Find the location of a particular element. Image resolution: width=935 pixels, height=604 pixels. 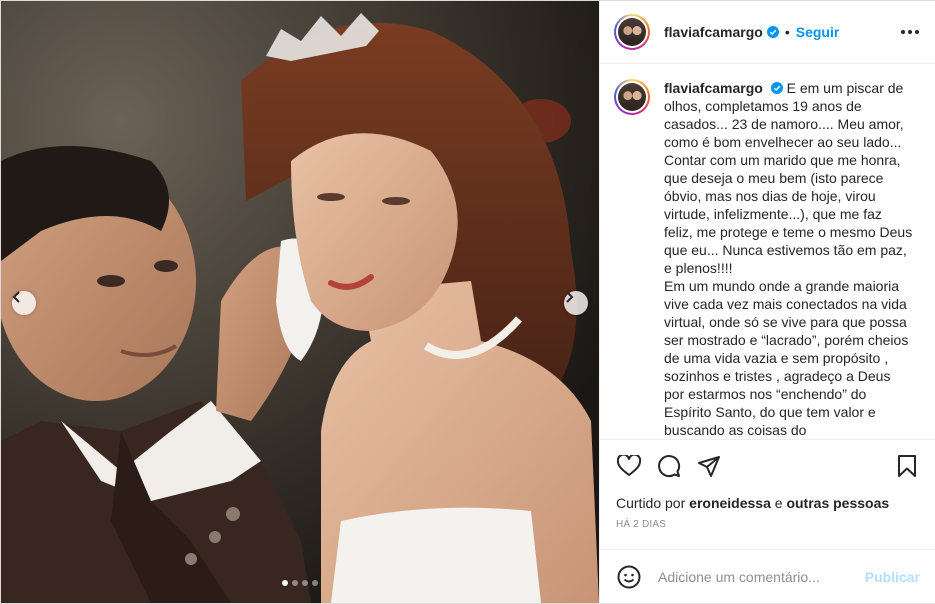

likes-and: e is located at coordinates (778, 503).